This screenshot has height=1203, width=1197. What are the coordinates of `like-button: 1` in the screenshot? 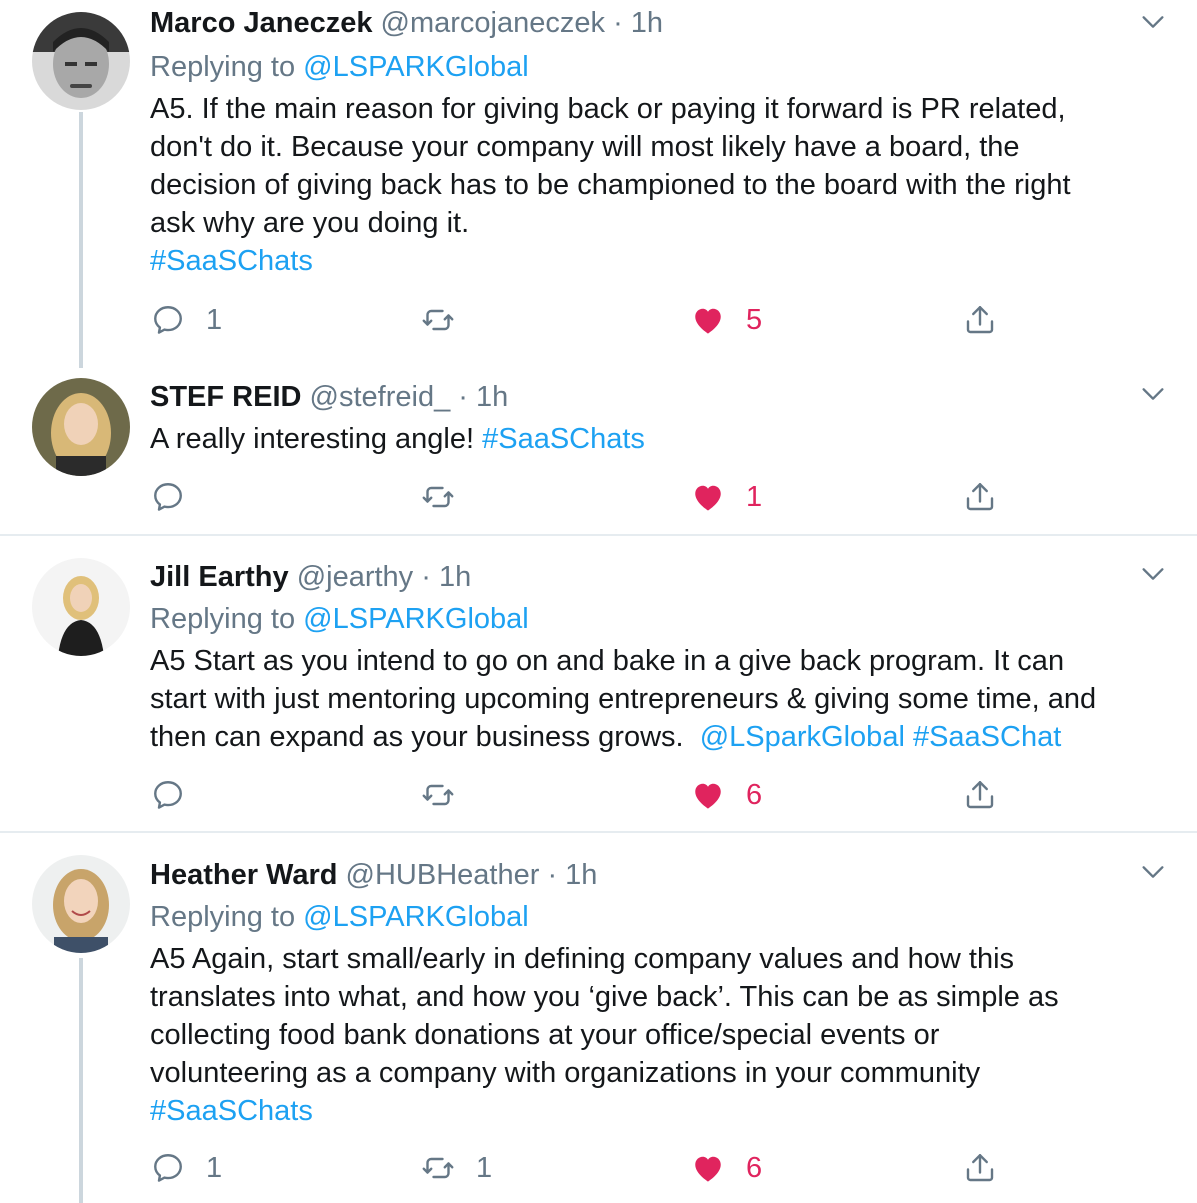 It's located at (726, 497).